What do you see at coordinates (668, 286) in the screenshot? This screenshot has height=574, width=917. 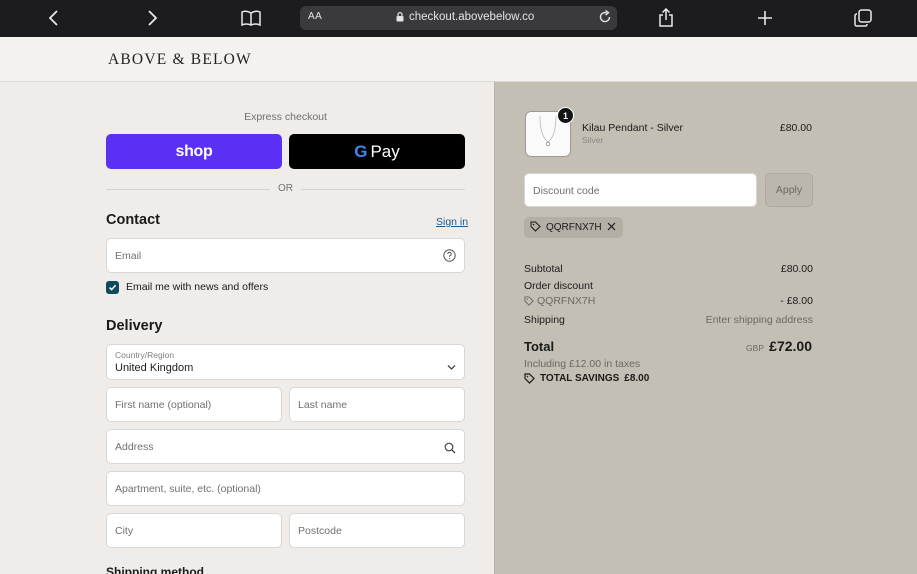 I see `order-discount-row: Order discount` at bounding box center [668, 286].